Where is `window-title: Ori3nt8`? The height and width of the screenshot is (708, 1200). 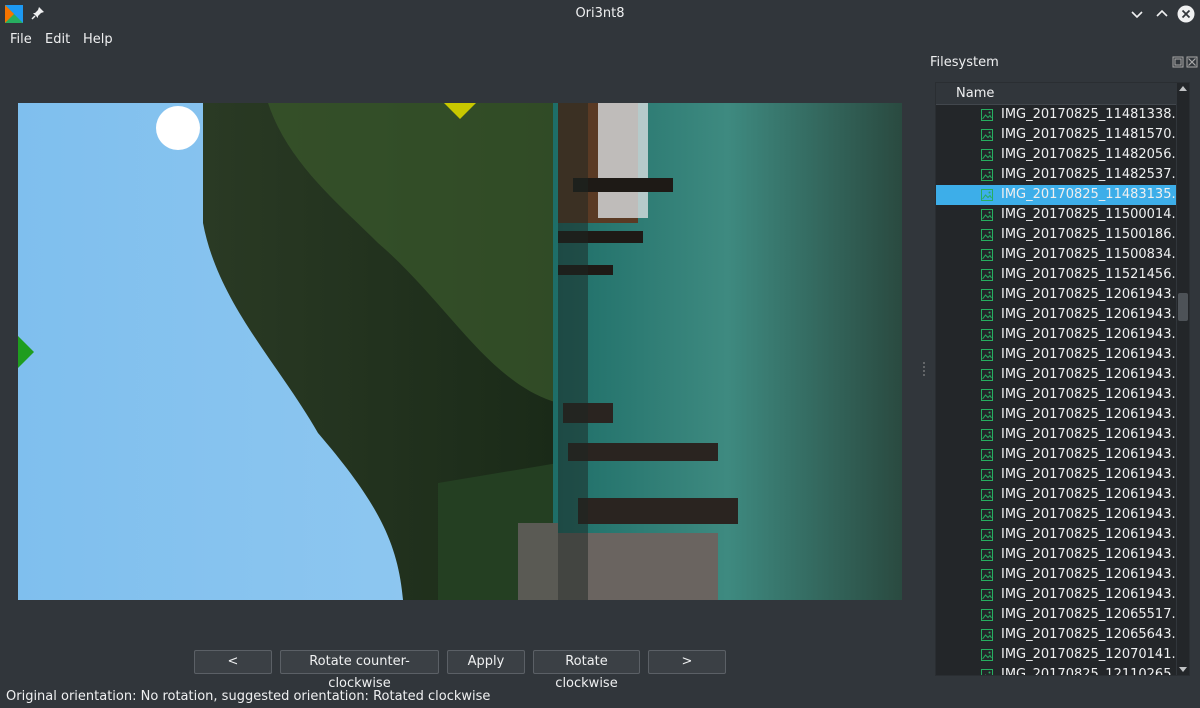
window-title: Ori3nt8 is located at coordinates (600, 13).